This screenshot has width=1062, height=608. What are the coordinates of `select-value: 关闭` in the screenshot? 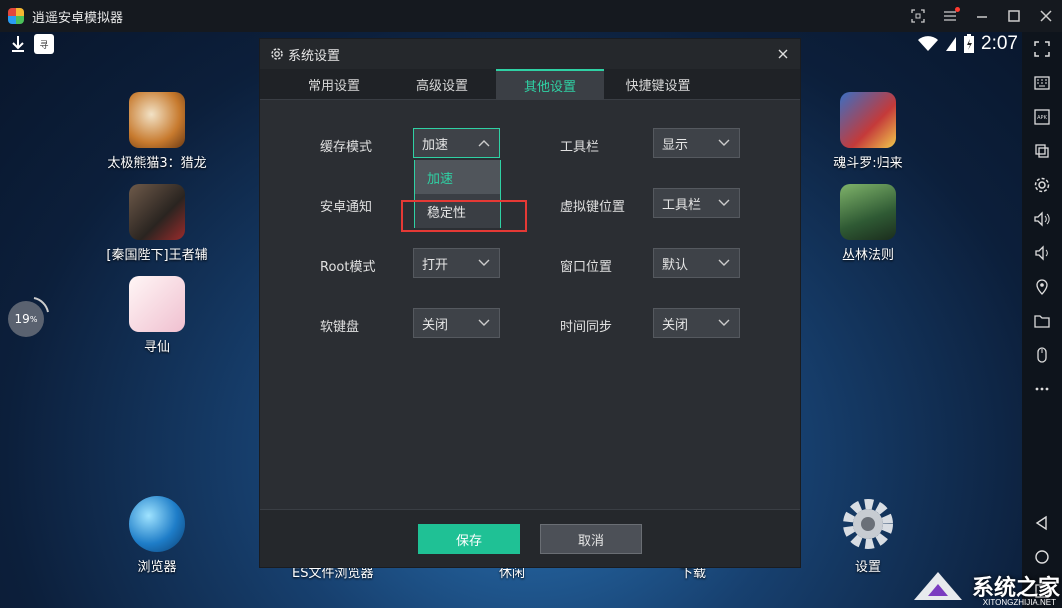 It's located at (675, 325).